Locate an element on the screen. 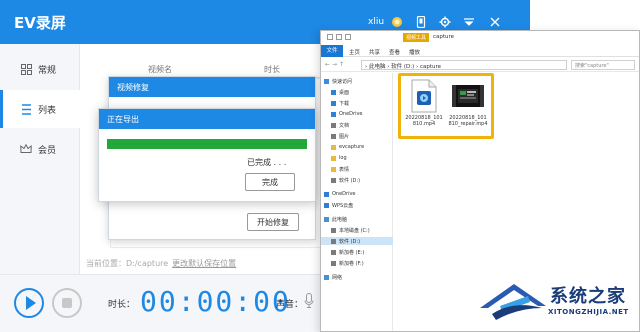  crown-icon is located at coordinates (26, 149).